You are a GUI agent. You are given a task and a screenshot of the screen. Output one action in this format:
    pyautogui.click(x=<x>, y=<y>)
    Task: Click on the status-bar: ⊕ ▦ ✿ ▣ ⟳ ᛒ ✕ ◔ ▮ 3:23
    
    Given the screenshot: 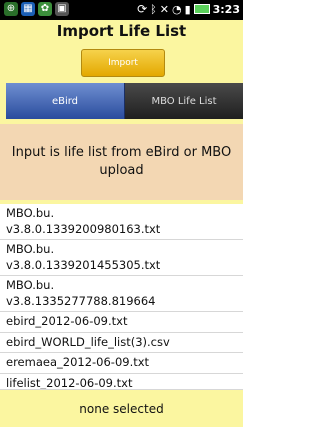 What is the action you would take?
    pyautogui.click(x=121, y=10)
    